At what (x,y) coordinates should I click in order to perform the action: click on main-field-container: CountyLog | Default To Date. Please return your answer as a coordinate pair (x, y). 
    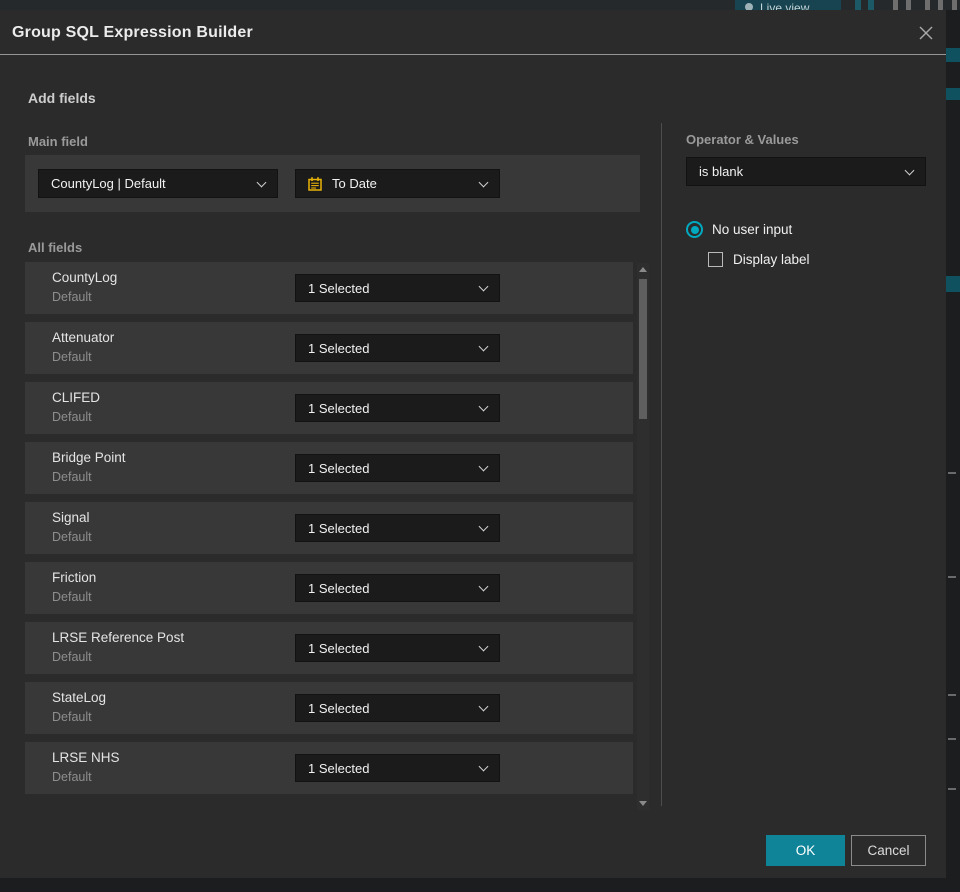
    Looking at the image, I should click on (332, 183).